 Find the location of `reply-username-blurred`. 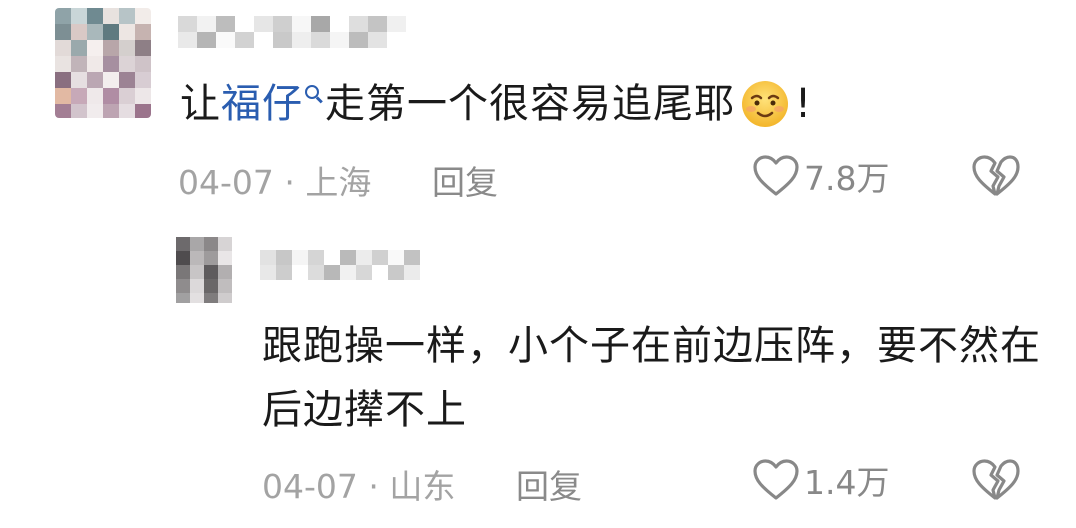

reply-username-blurred is located at coordinates (340, 265).